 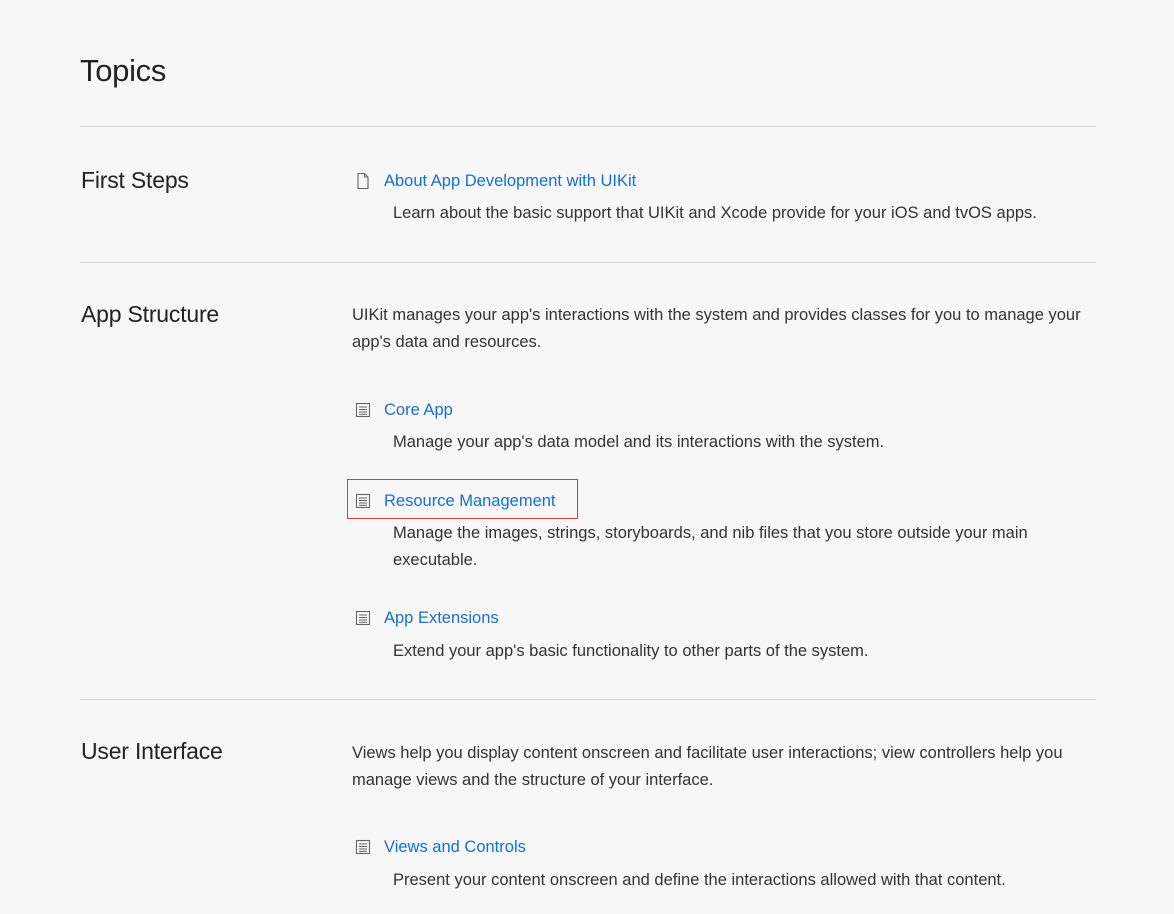 I want to click on page-title: Topics, so click(x=123, y=70).